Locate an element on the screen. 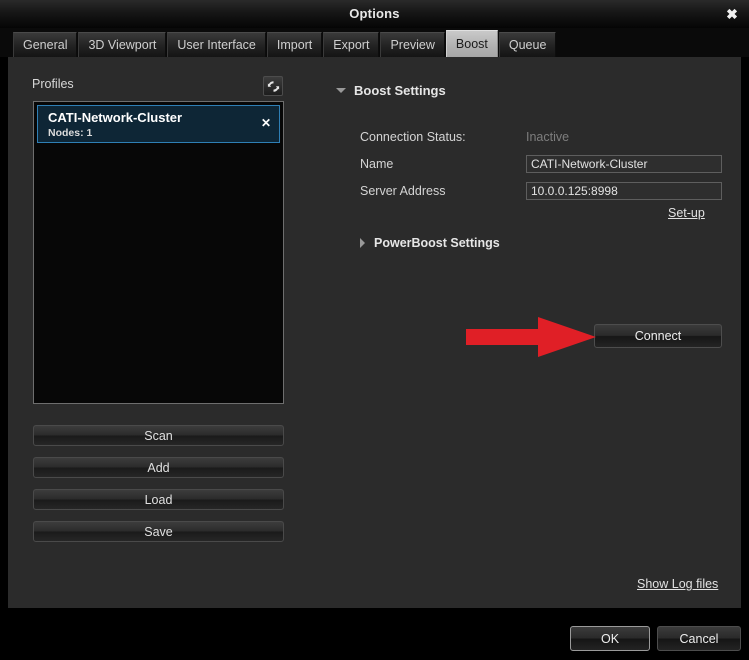 This screenshot has width=749, height=660. annotation-arrow-icon is located at coordinates (532, 339).